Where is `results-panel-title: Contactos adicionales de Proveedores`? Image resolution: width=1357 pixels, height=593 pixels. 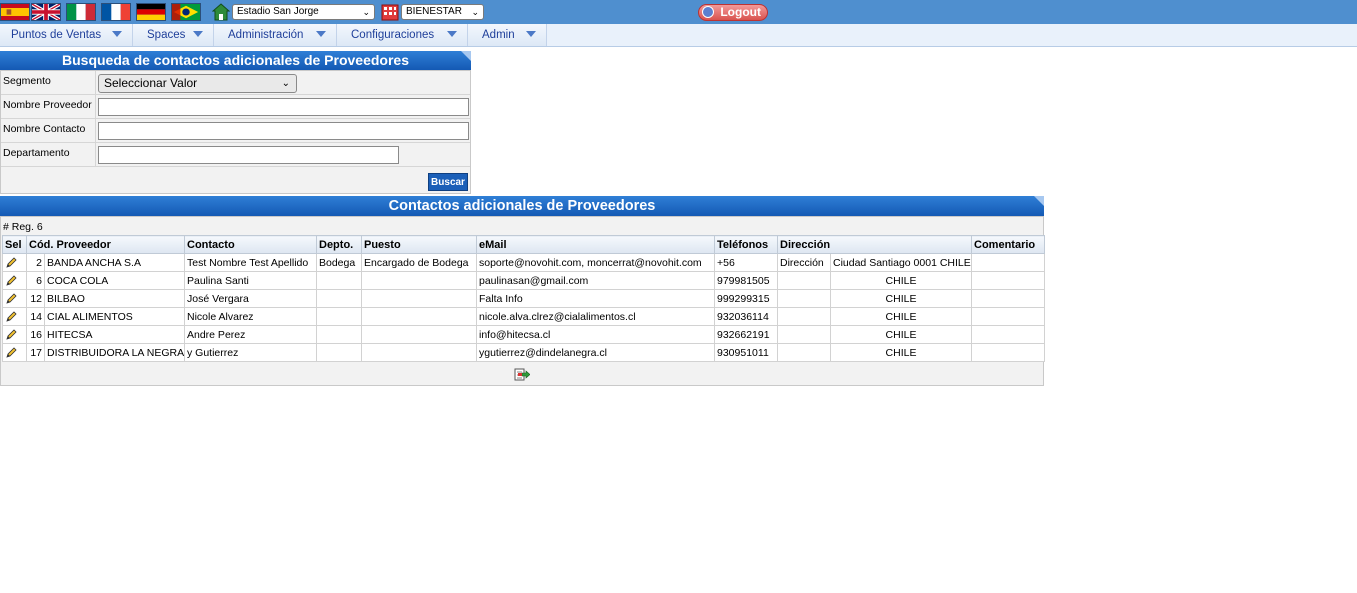 results-panel-title: Contactos adicionales de Proveedores is located at coordinates (522, 206).